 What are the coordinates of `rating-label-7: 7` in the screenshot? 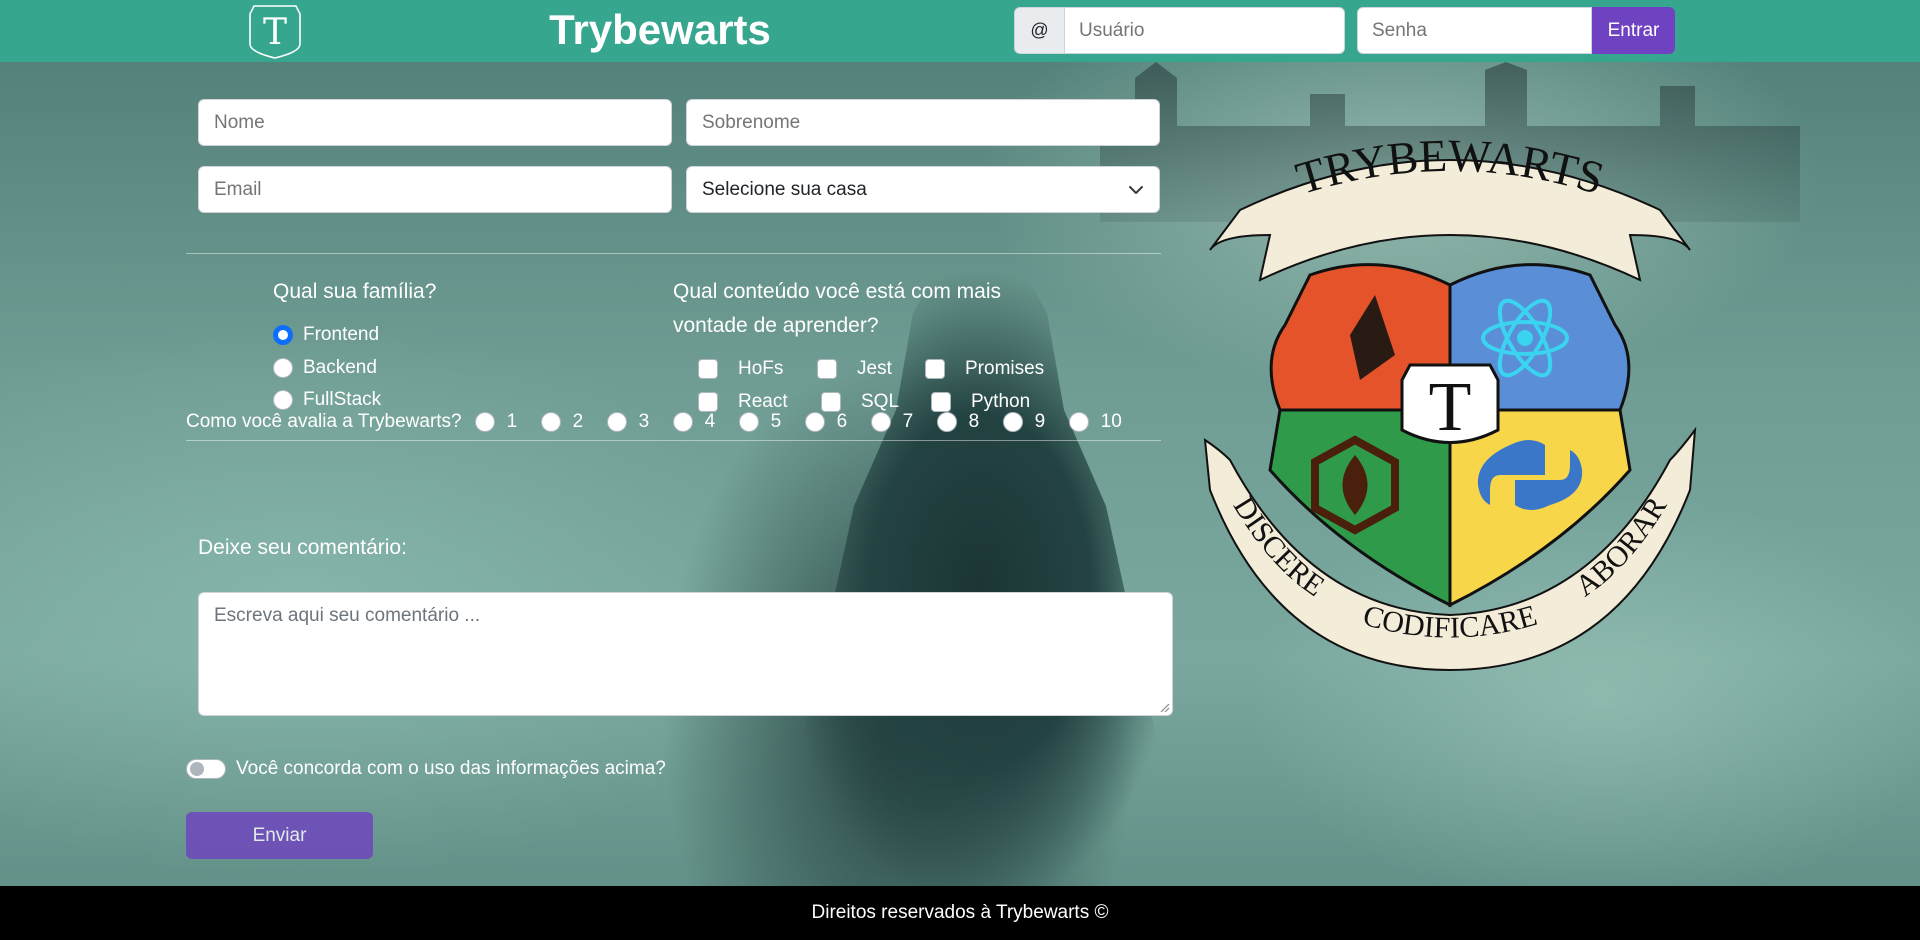 It's located at (908, 421).